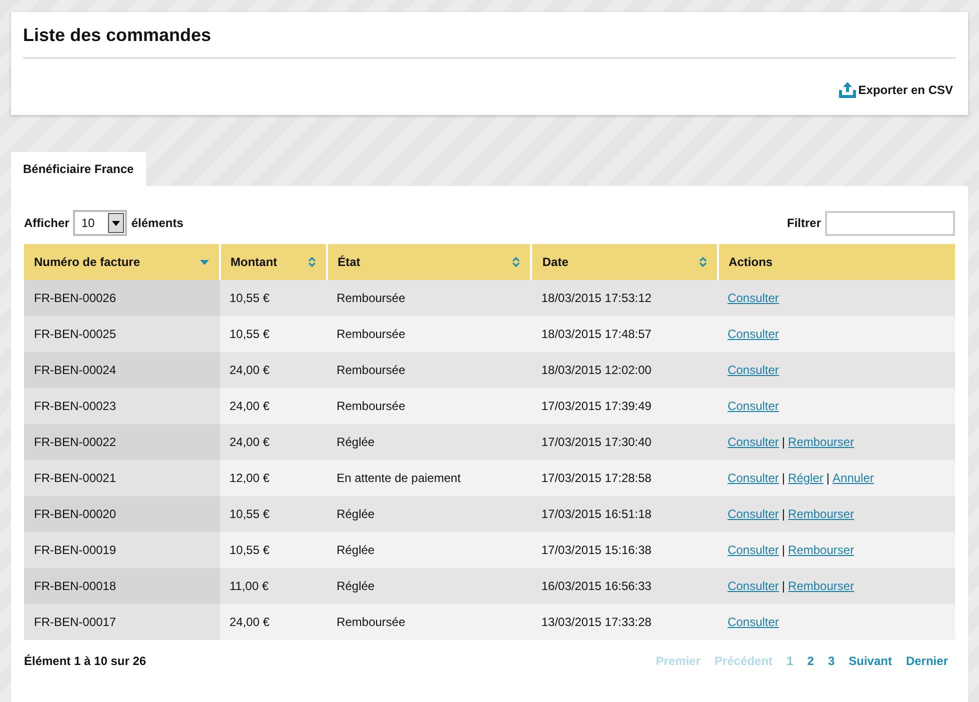 The width and height of the screenshot is (979, 702). What do you see at coordinates (624, 550) in the screenshot?
I see `table-cell: 17/03/2015 15:16:38` at bounding box center [624, 550].